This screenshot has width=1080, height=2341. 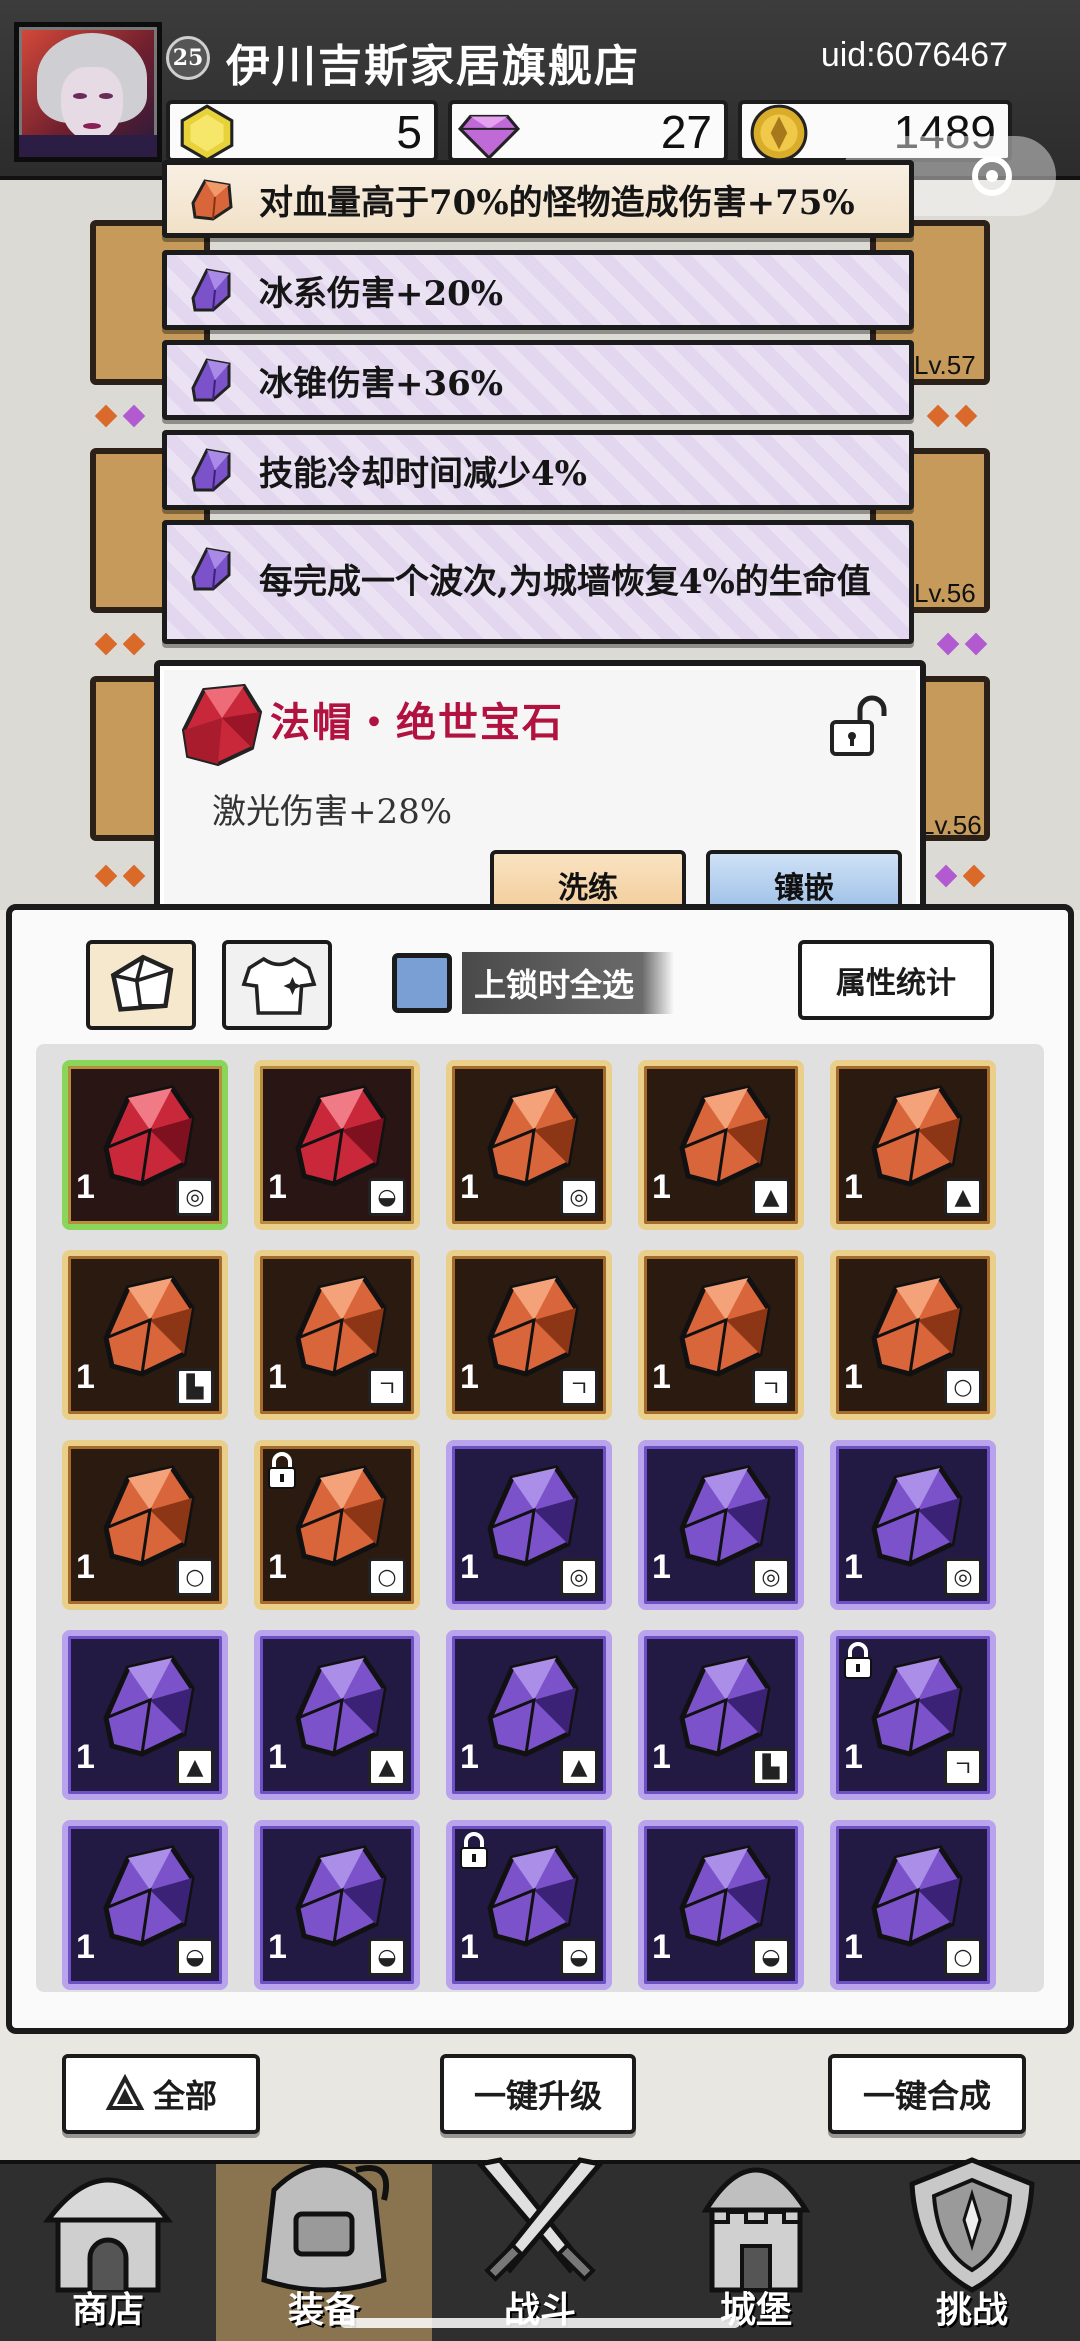 What do you see at coordinates (108, 2252) in the screenshot?
I see `nav-shop: 商店` at bounding box center [108, 2252].